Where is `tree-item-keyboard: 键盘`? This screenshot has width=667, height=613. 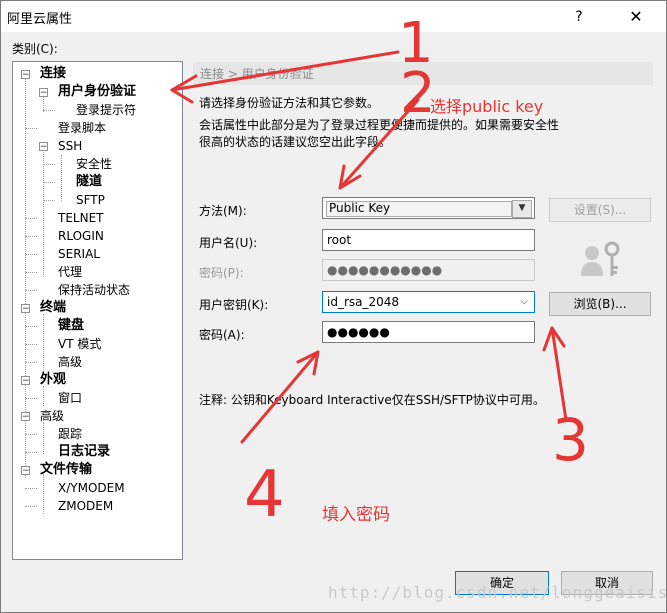 tree-item-keyboard: 键盘 is located at coordinates (71, 326).